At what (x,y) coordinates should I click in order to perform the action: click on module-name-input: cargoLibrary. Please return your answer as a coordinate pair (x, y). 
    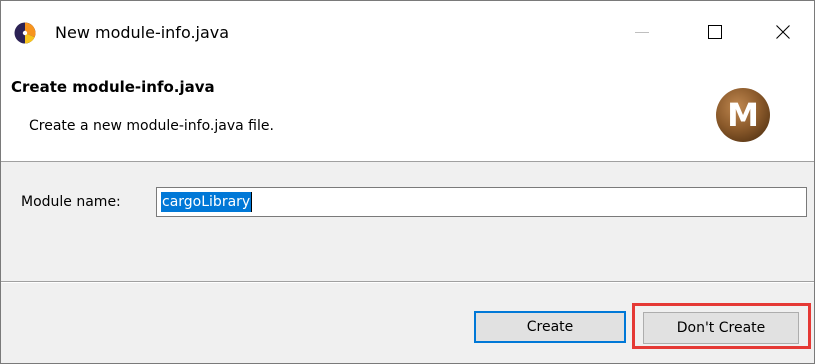
    Looking at the image, I should click on (481, 202).